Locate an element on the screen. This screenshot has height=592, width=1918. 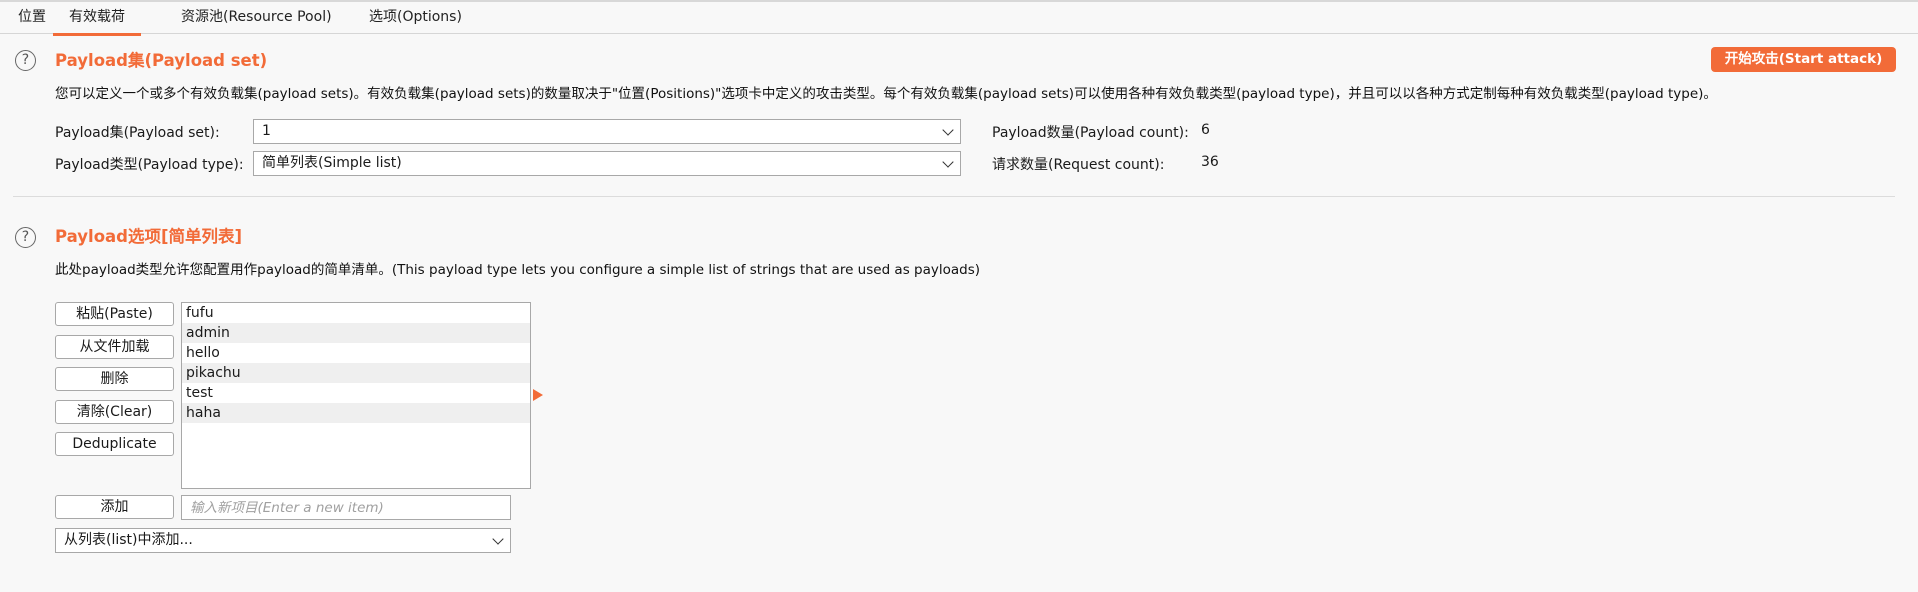
list-item: hello is located at coordinates (356, 353).